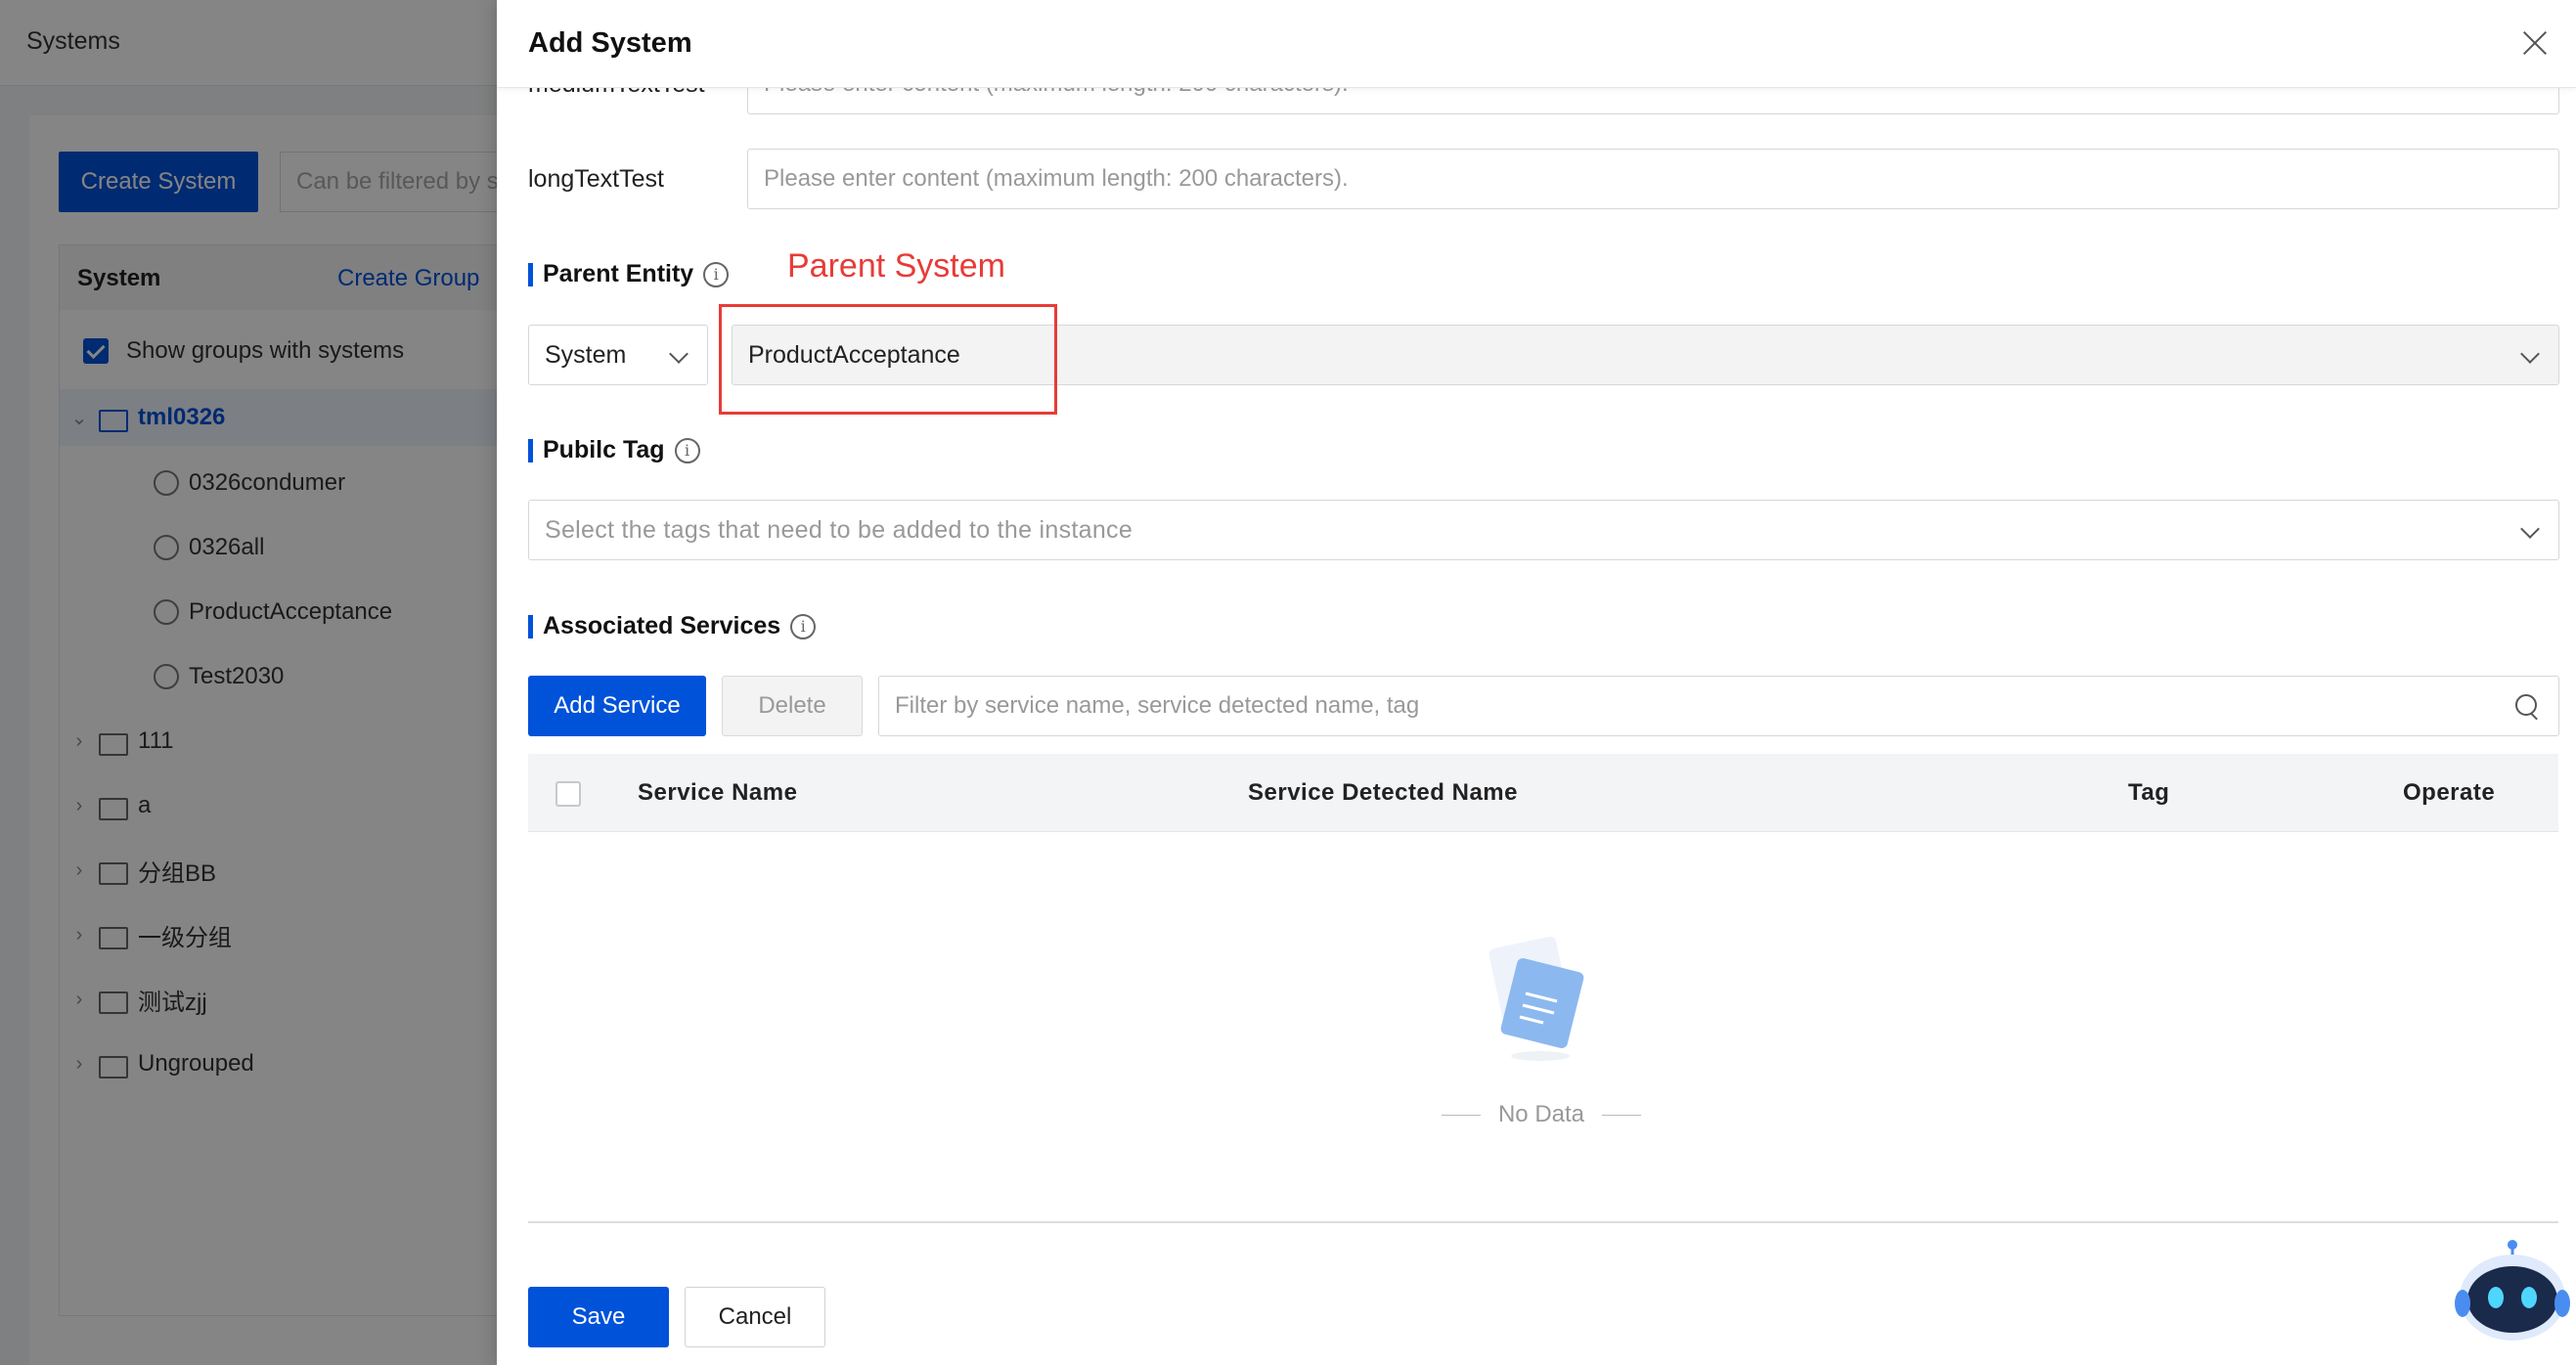 This screenshot has height=1365, width=2576. What do you see at coordinates (596, 179) in the screenshot?
I see `long-text-label: longTextTest` at bounding box center [596, 179].